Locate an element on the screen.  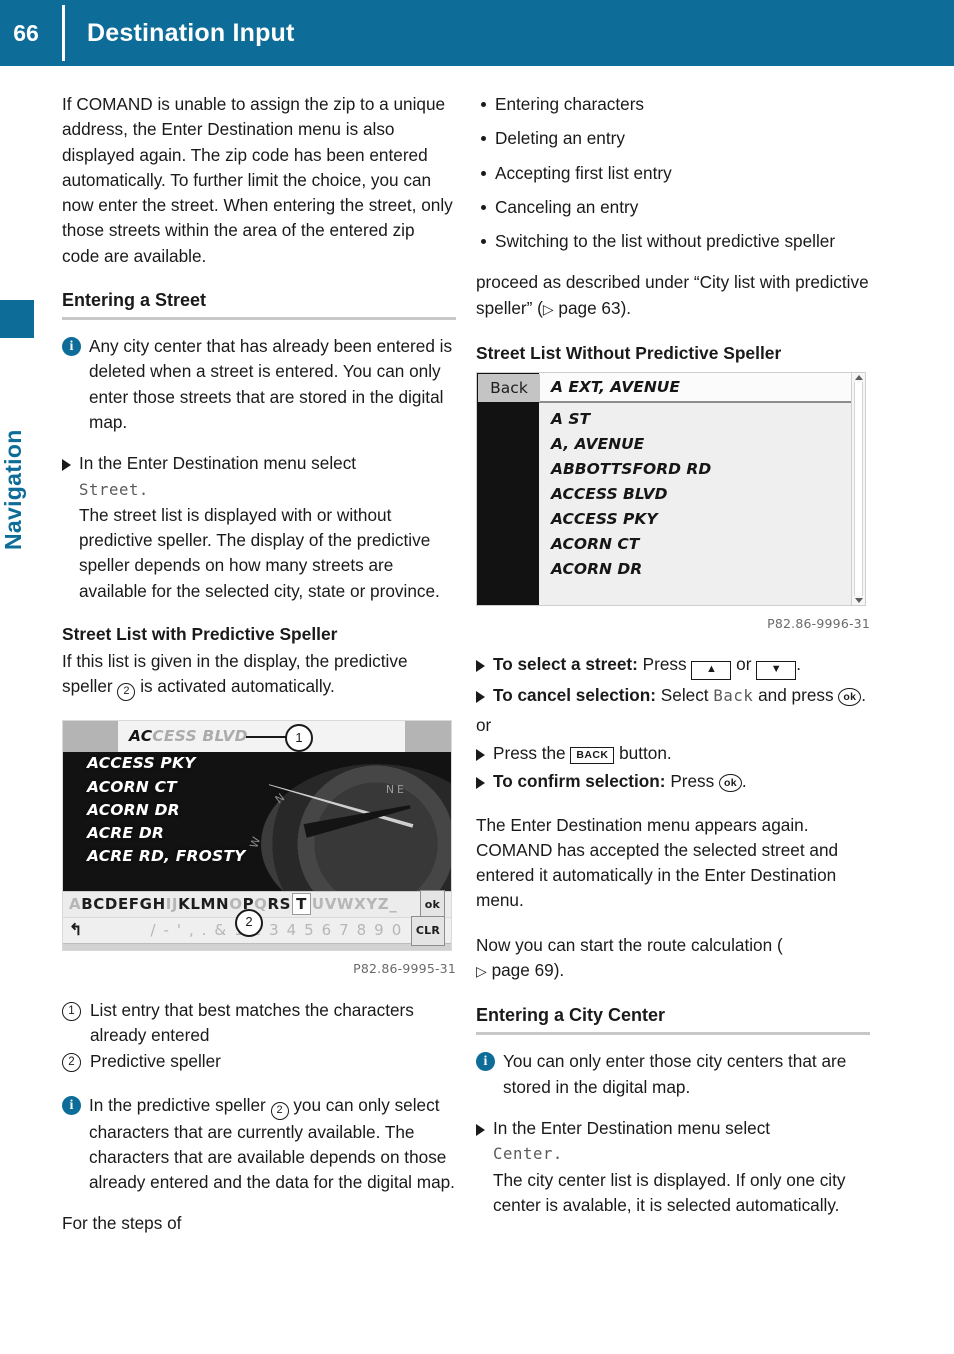
step-text-end: . is located at coordinates (799, 664).